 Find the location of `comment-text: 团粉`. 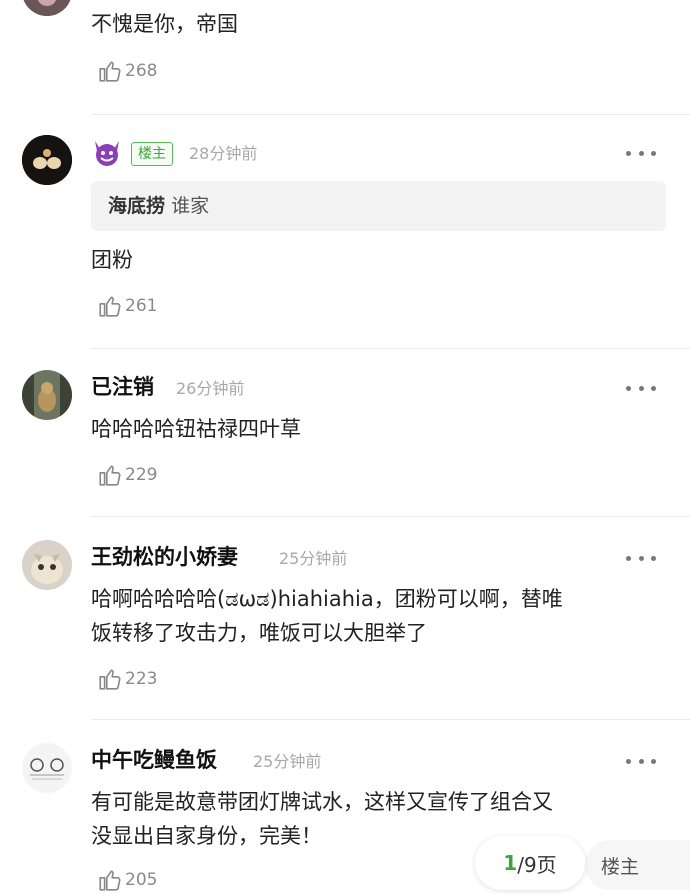

comment-text: 团粉 is located at coordinates (112, 260).